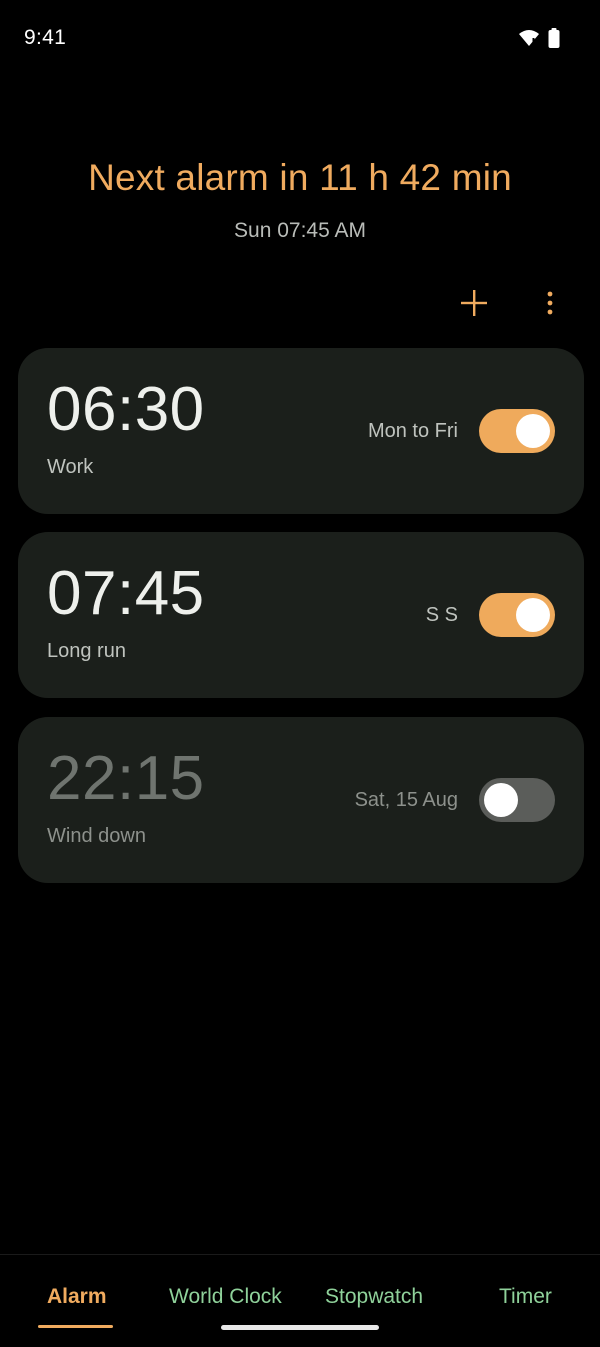 The image size is (600, 1347). I want to click on next-alarm-headline: Next alarm in 11 h 42 min, so click(300, 177).